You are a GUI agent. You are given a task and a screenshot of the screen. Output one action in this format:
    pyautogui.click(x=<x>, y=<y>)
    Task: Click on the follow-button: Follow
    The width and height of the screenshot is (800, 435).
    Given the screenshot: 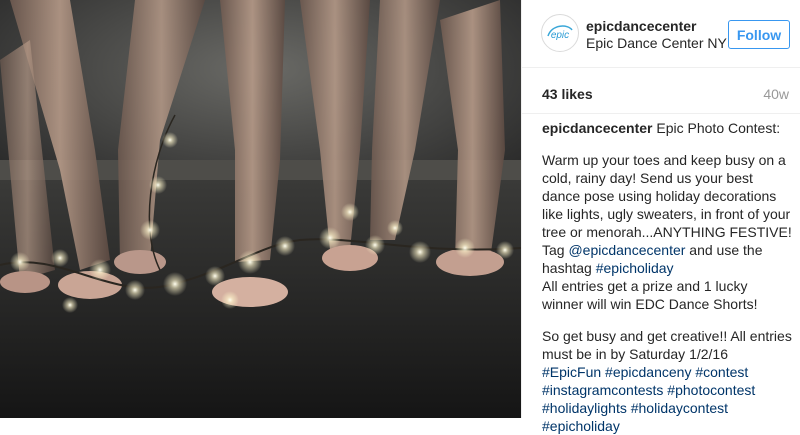 What is the action you would take?
    pyautogui.click(x=759, y=34)
    